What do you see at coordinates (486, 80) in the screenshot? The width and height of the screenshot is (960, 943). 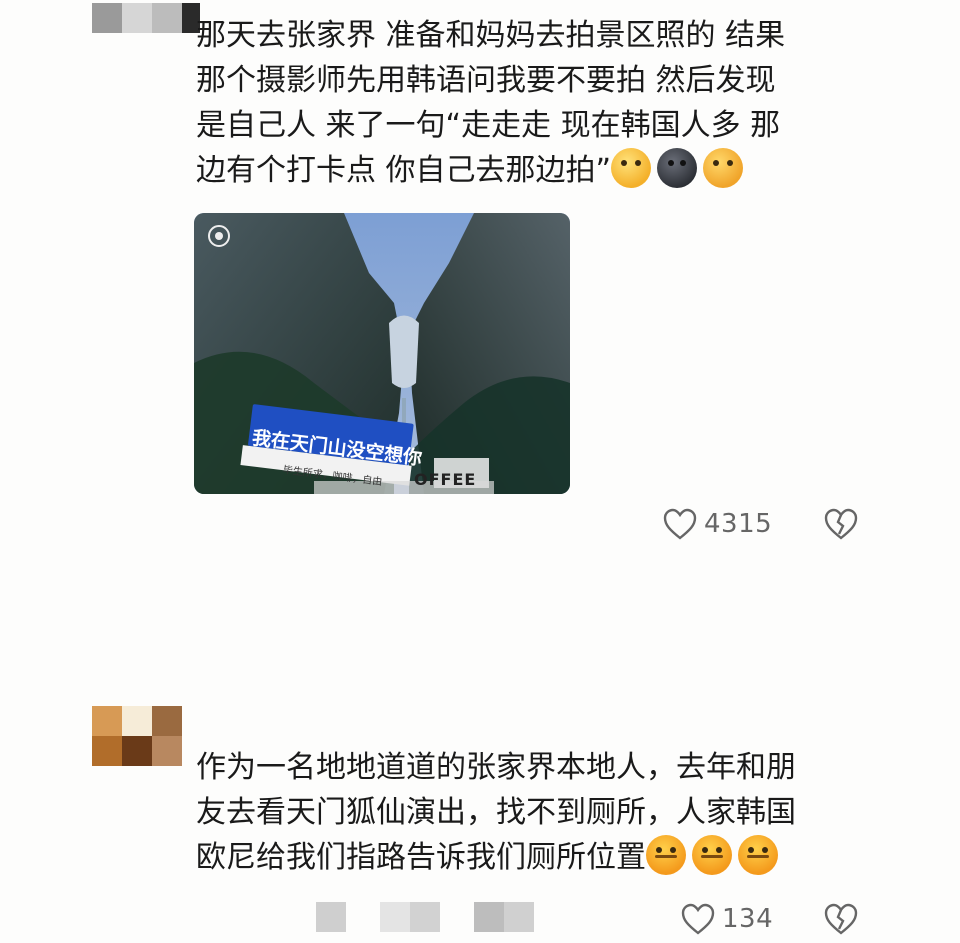 I see `comment-line: 那个摄影师先用韩语问我要不要拍 然后发现` at bounding box center [486, 80].